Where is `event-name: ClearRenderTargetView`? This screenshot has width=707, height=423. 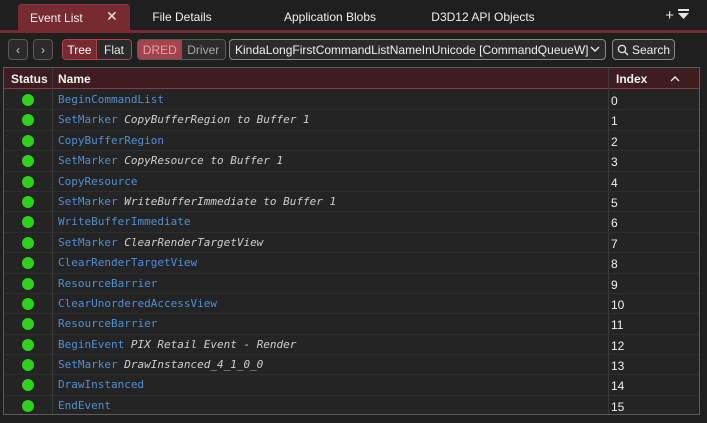 event-name: ClearRenderTargetView is located at coordinates (127, 262).